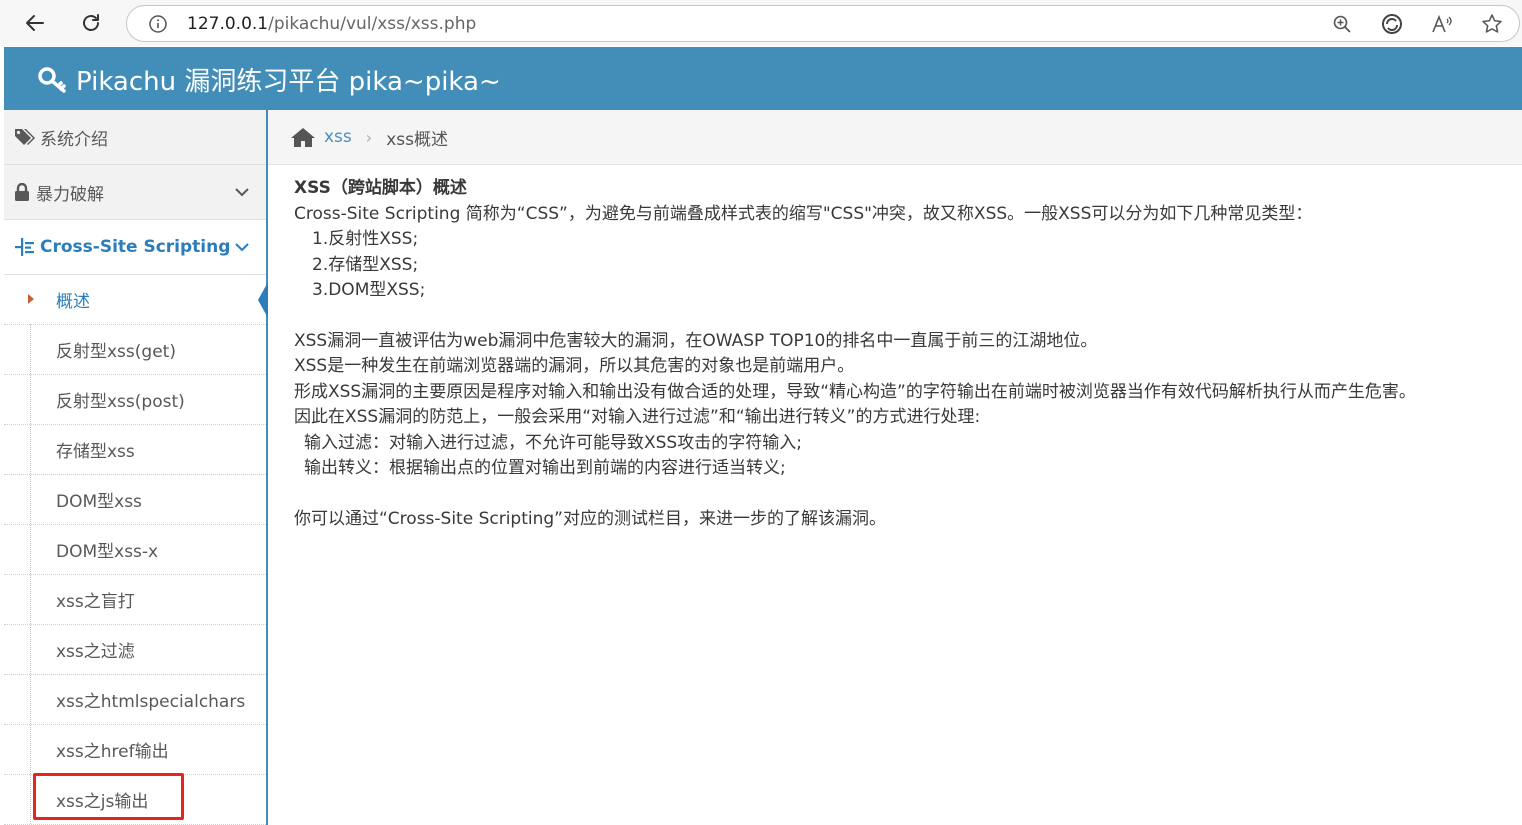 This screenshot has width=1522, height=825. What do you see at coordinates (108, 796) in the screenshot?
I see `highlight-annotation-box` at bounding box center [108, 796].